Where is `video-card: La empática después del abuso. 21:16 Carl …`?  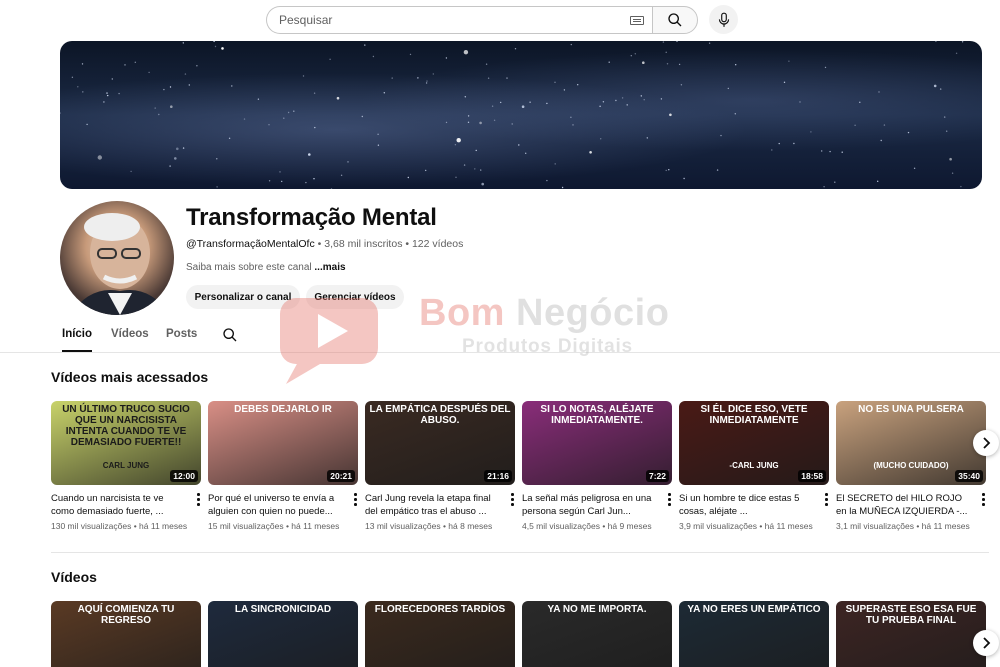 video-card: La empática después del abuso. 21:16 Carl … is located at coordinates (440, 466).